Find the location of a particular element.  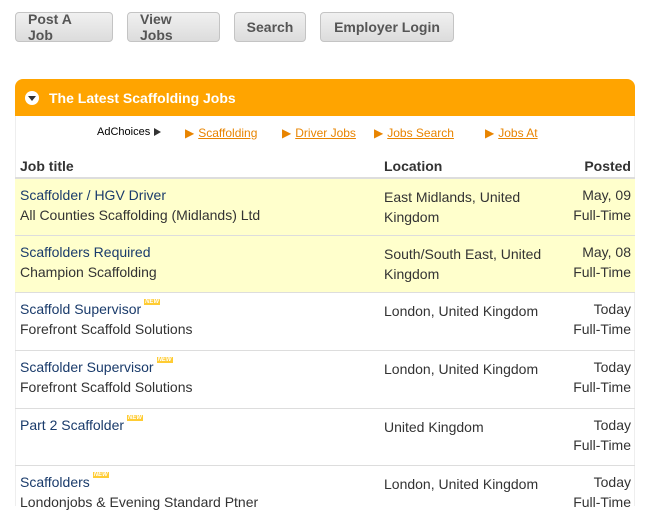

ad-link-driver-jobs: ▶ Driver Jobs is located at coordinates (319, 133).